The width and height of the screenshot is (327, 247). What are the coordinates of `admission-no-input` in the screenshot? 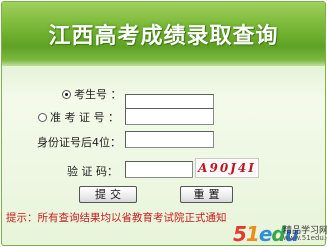 It's located at (169, 116).